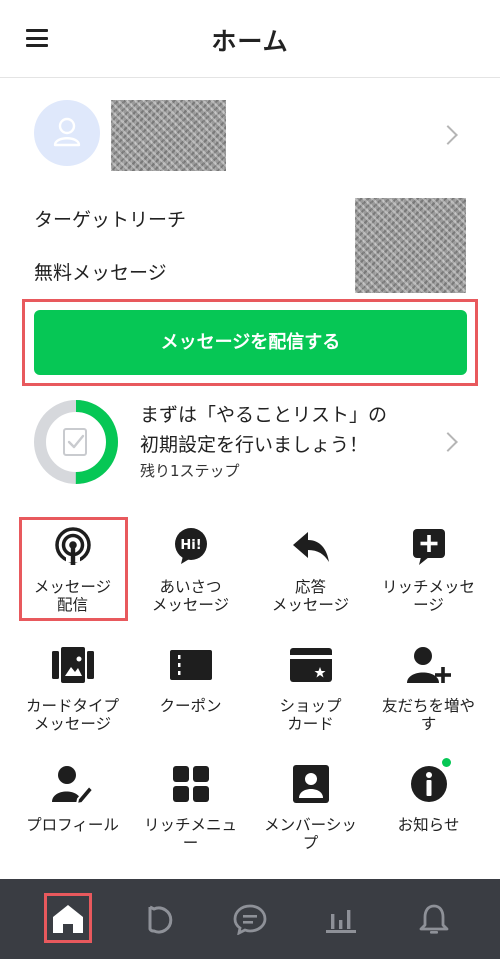 The height and width of the screenshot is (959, 500). I want to click on menu-add-friends: 友だちを増やす, so click(428, 688).